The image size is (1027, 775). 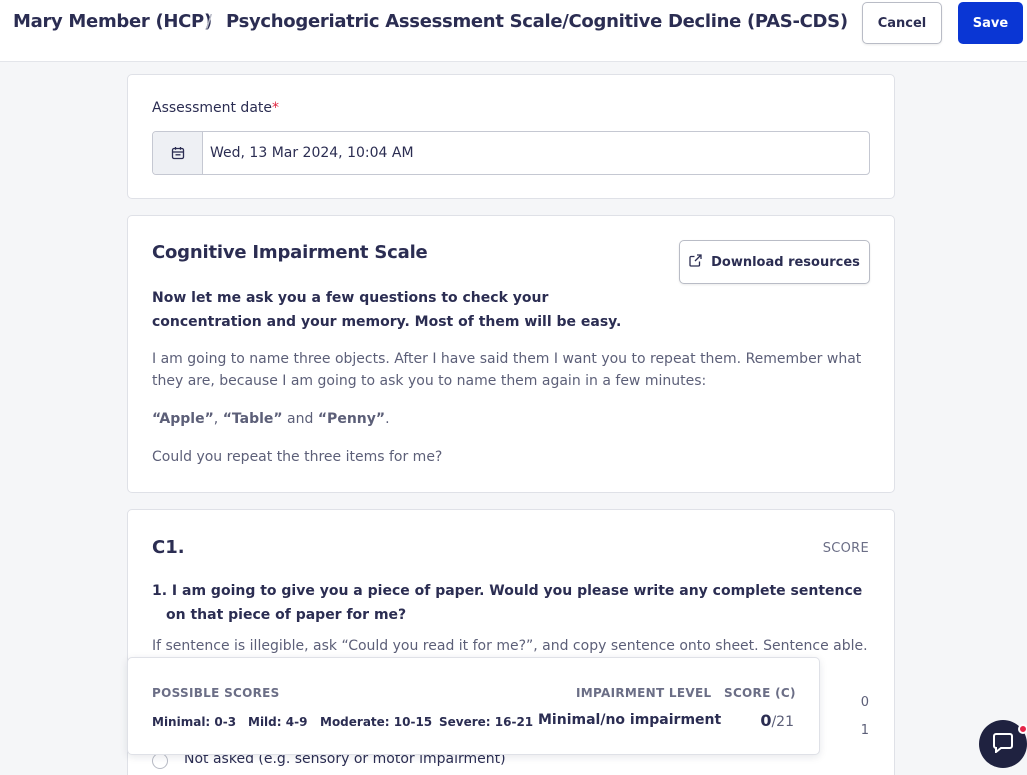 I want to click on impairment-level-value: Minimal/no impairment, so click(x=630, y=720).